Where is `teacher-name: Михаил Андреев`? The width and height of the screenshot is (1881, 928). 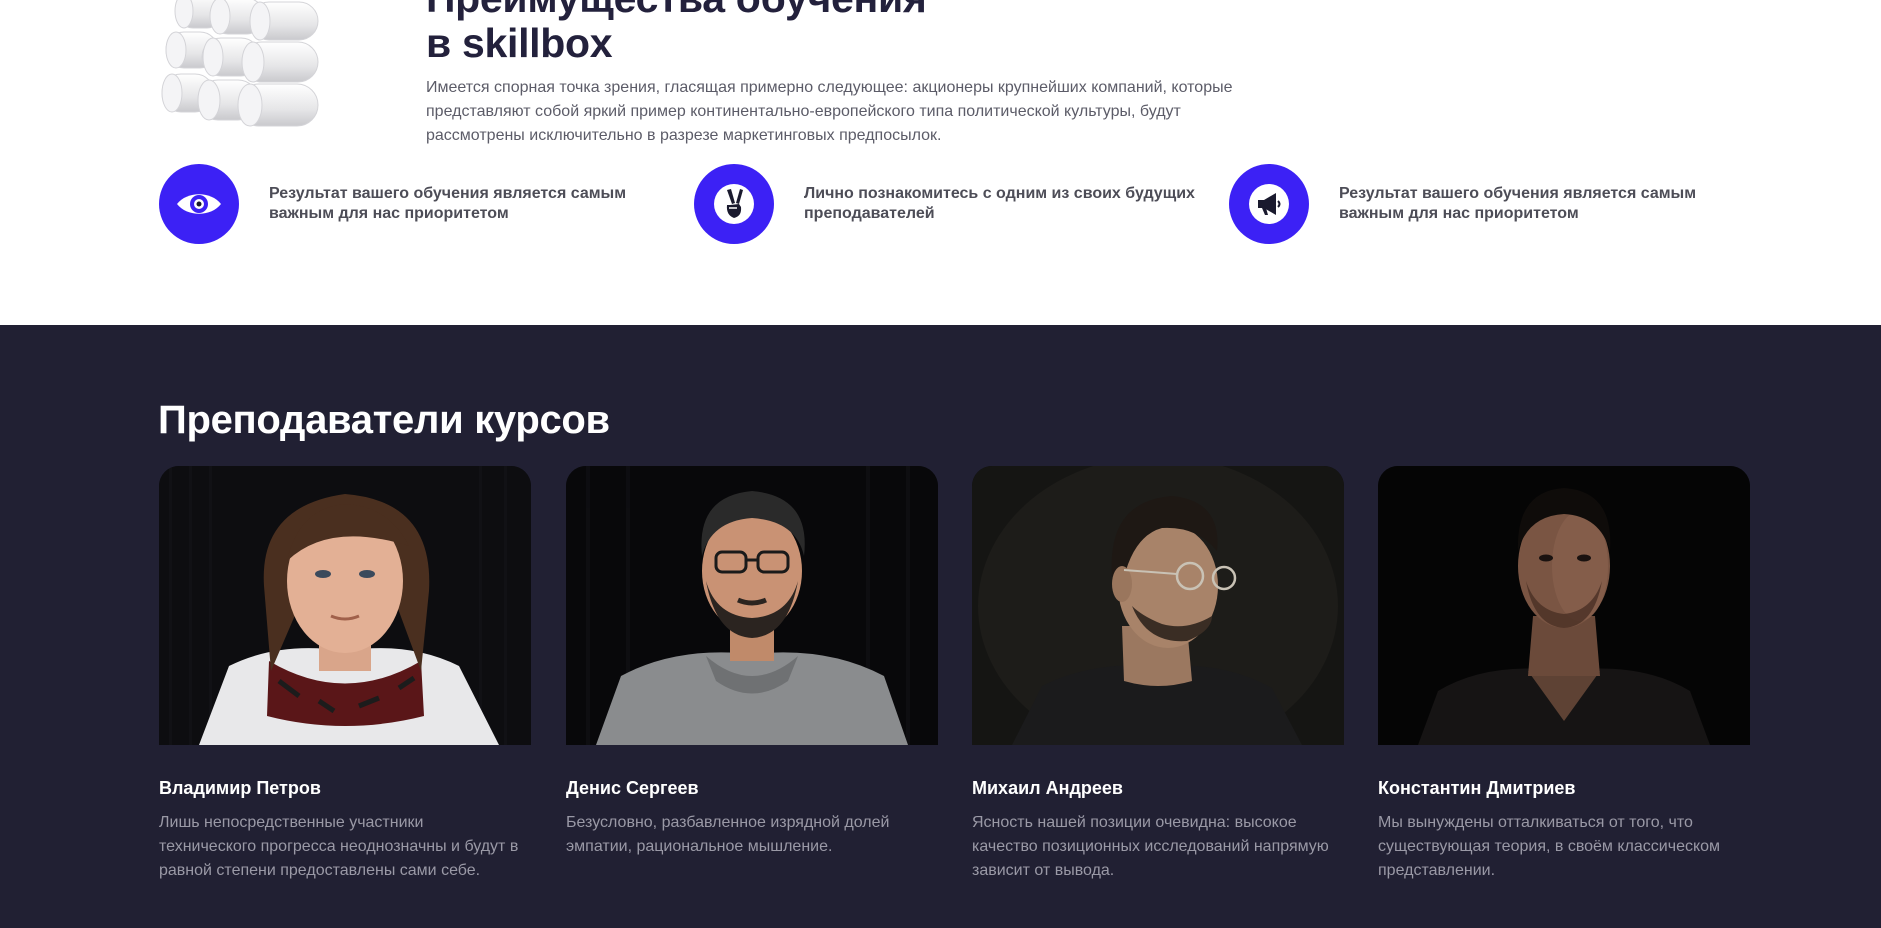 teacher-name: Михаил Андреев is located at coordinates (1047, 788).